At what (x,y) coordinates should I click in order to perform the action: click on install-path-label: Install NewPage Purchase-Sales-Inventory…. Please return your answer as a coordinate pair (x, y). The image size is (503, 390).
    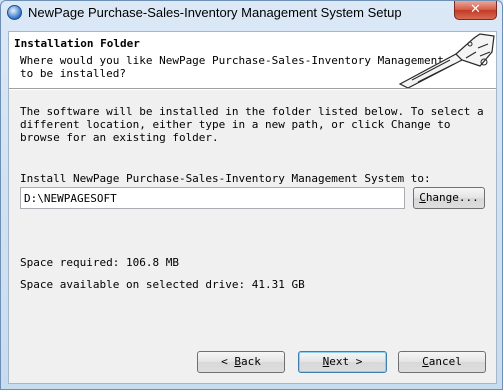
    Looking at the image, I should click on (225, 178).